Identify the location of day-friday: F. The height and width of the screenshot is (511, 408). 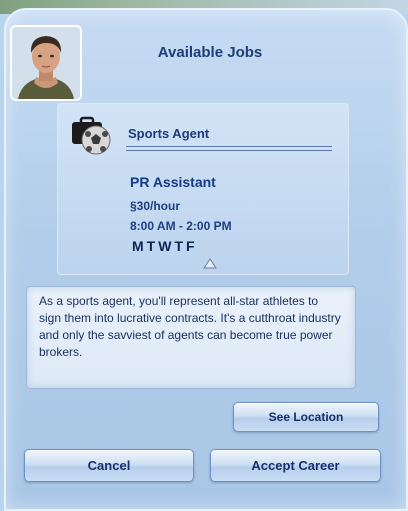
(191, 246).